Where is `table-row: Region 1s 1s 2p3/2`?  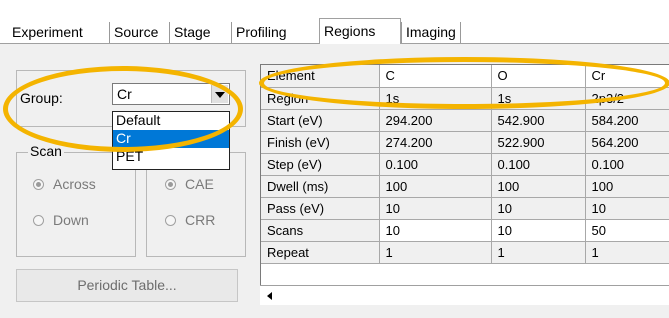 table-row: Region 1s 1s 2p3/2 is located at coordinates (465, 98).